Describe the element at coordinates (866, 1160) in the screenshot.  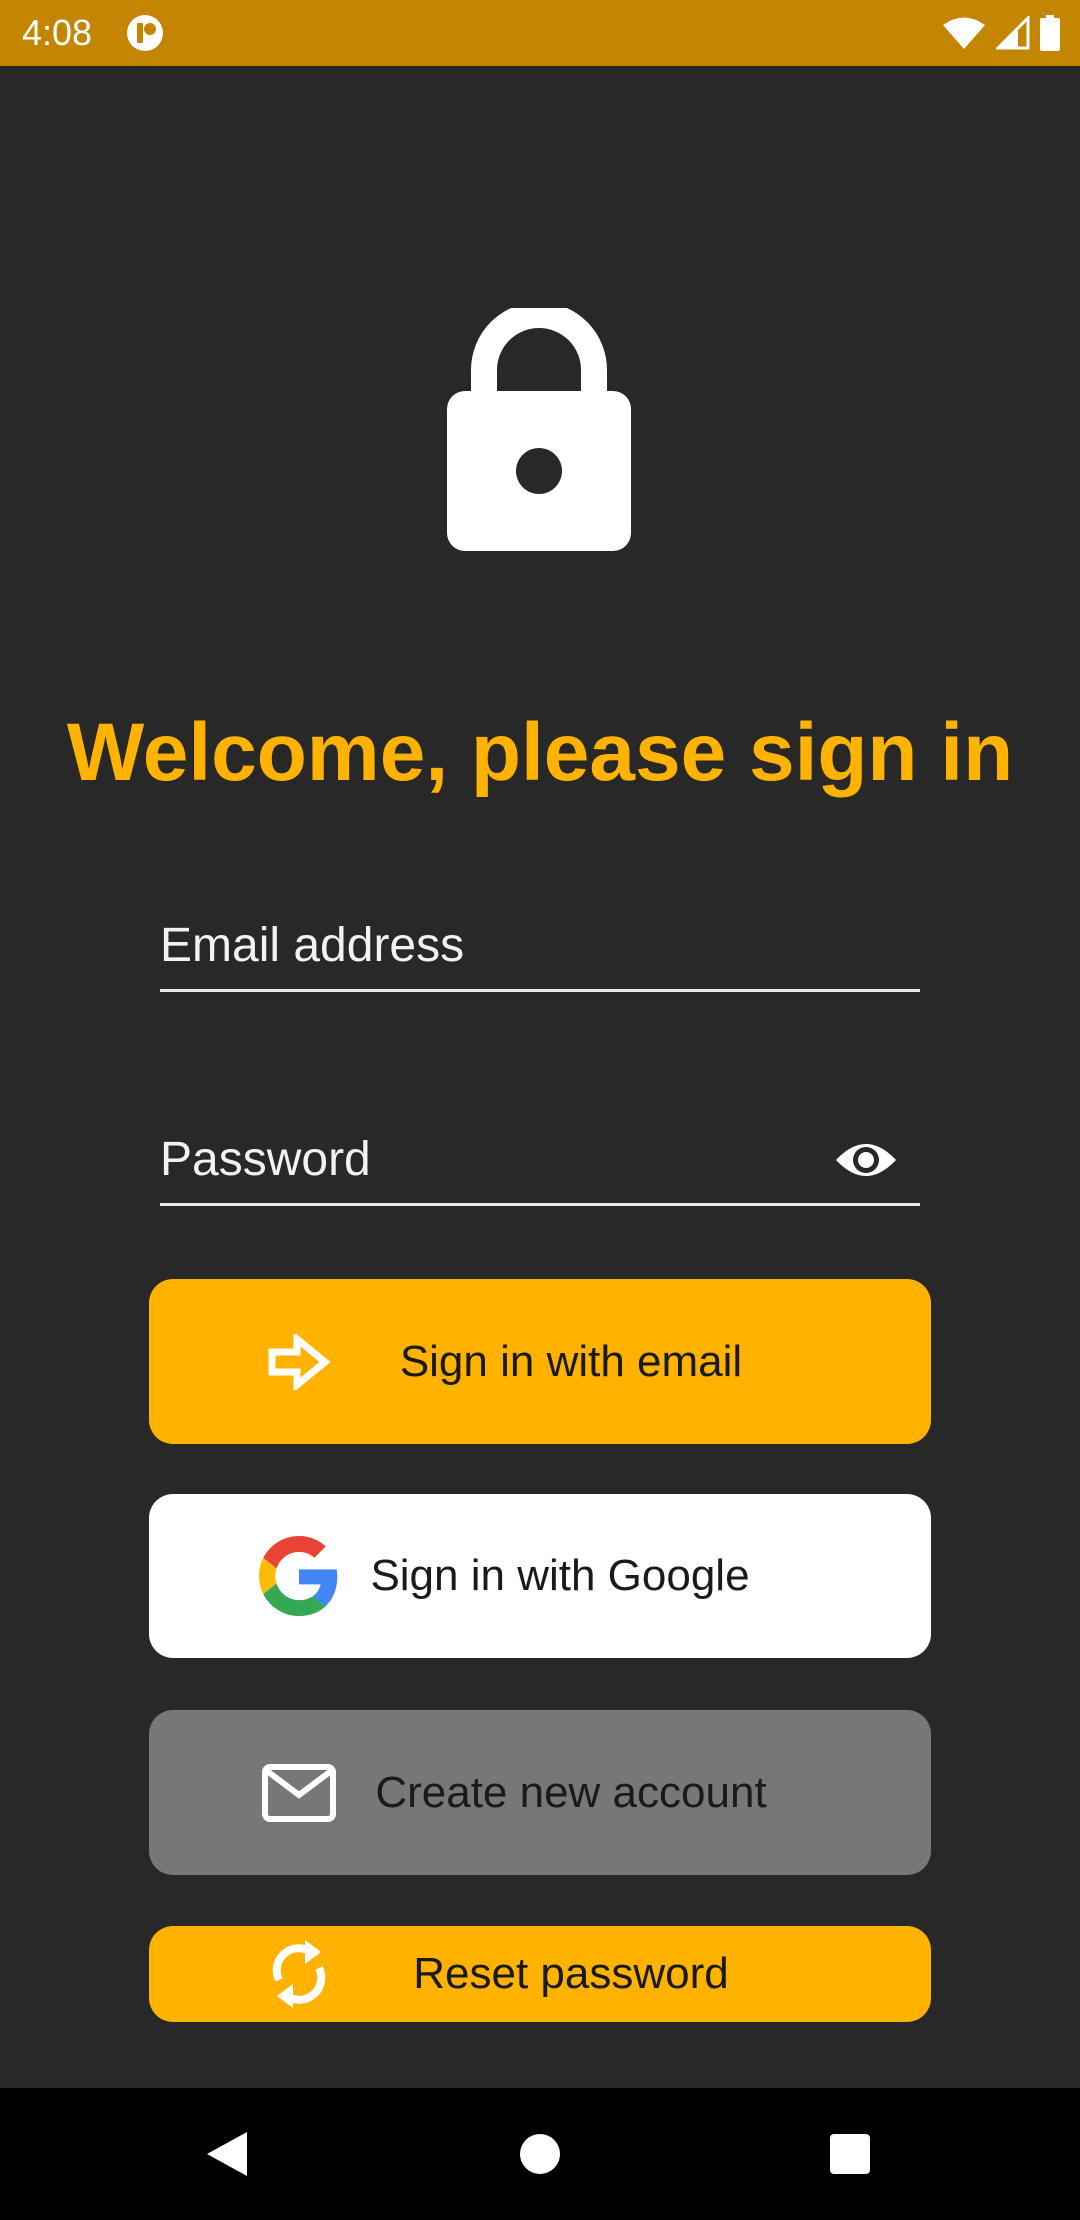
I see `eye-icon` at that location.